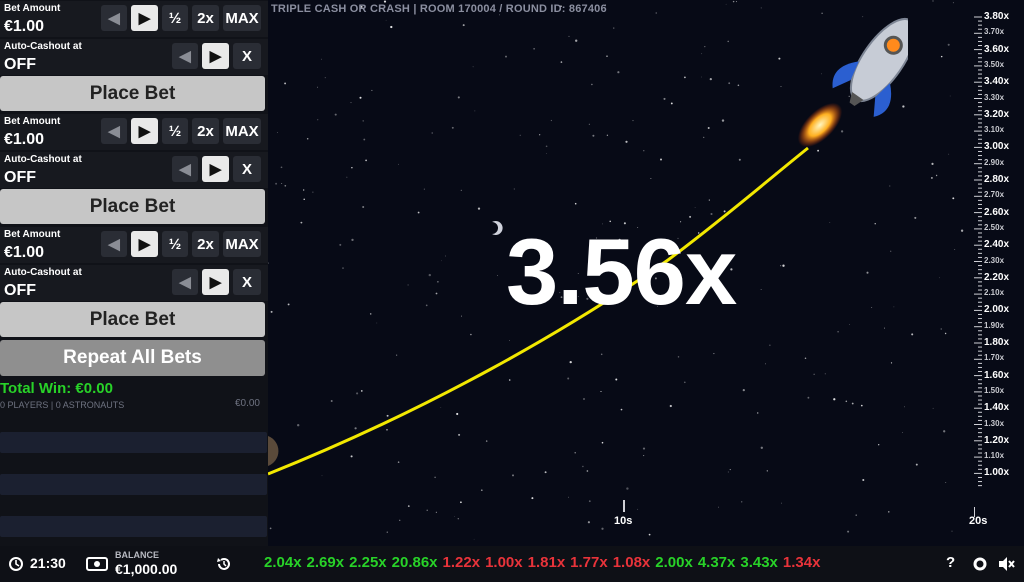 The height and width of the screenshot is (582, 1024). I want to click on y-tick-label: 3.40x, so click(997, 82).